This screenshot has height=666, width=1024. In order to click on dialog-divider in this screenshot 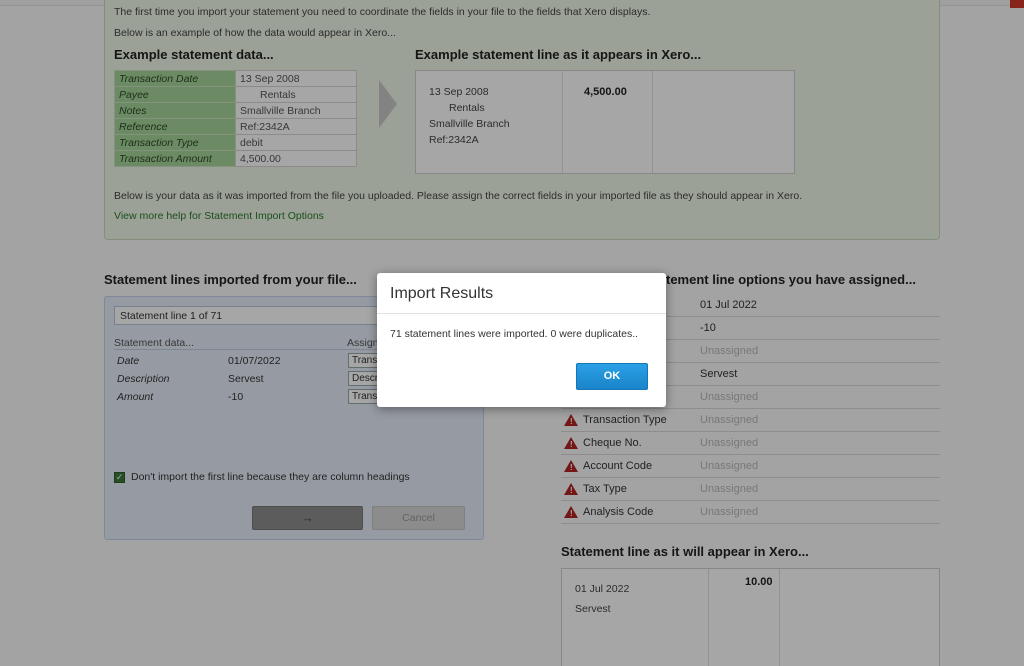, I will do `click(521, 313)`.